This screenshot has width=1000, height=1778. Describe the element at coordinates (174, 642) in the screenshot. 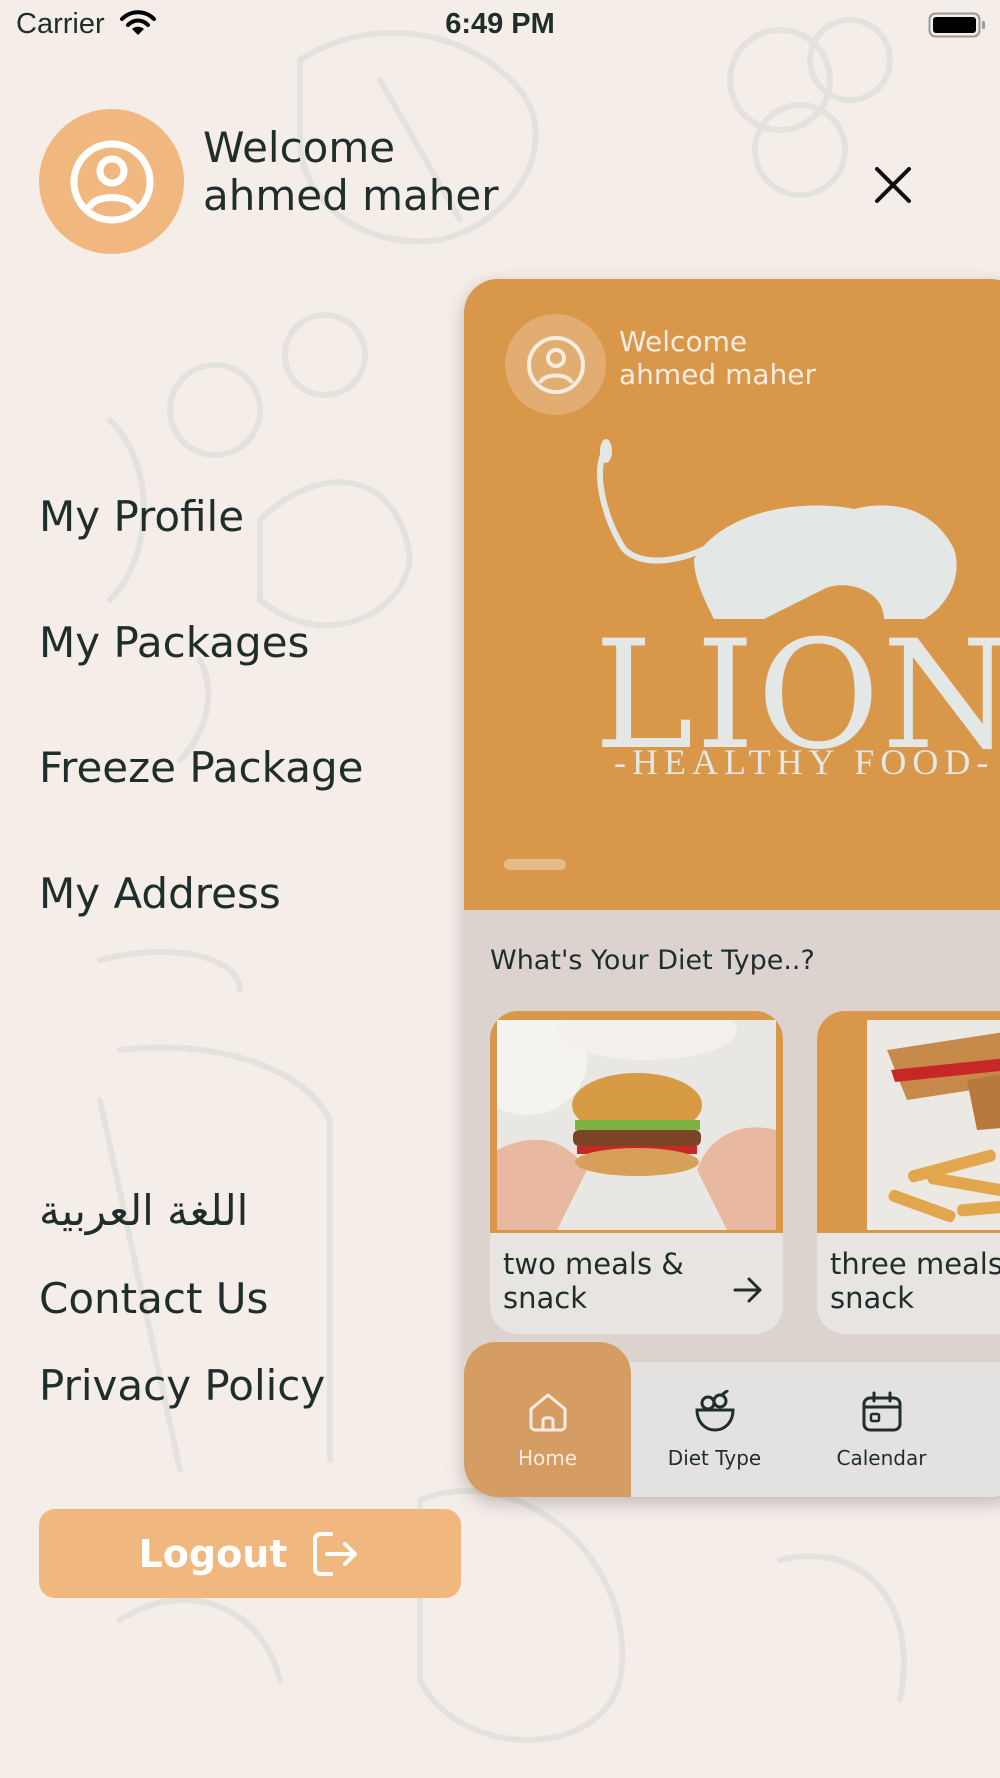

I see `menu-item-my-packages: My Packages` at that location.